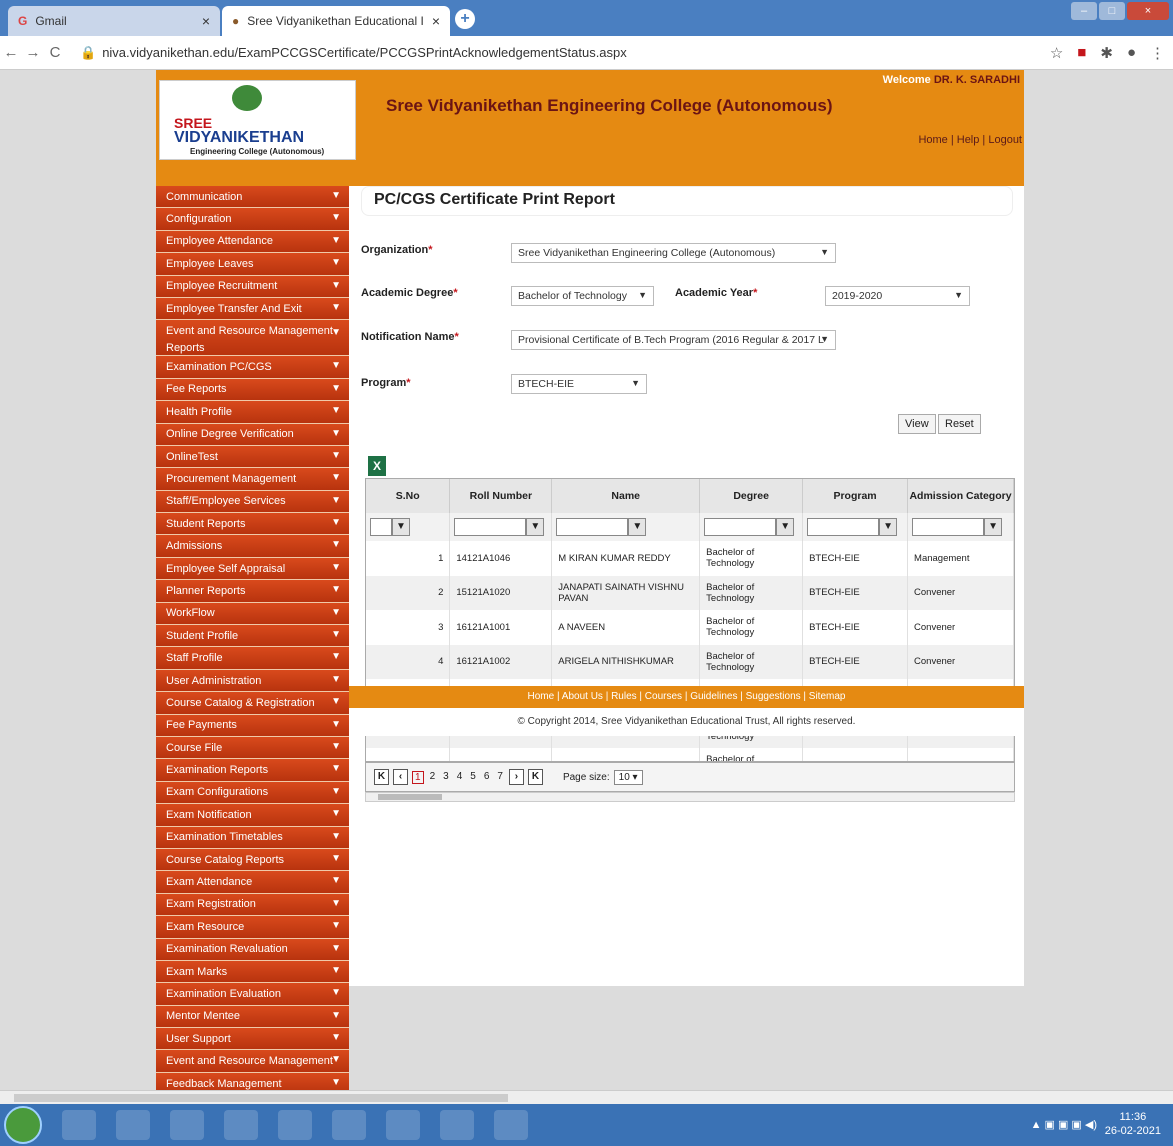 This screenshot has width=1173, height=1146. What do you see at coordinates (114, 21) in the screenshot?
I see `tab-gmail: G Gmail ×` at bounding box center [114, 21].